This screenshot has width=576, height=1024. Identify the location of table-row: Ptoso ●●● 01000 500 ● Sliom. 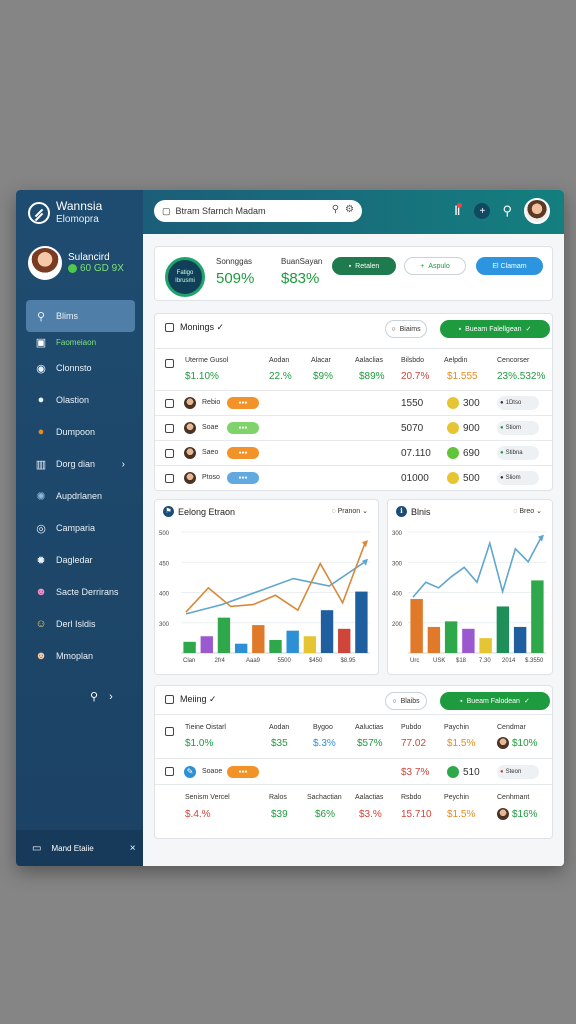
(353, 477).